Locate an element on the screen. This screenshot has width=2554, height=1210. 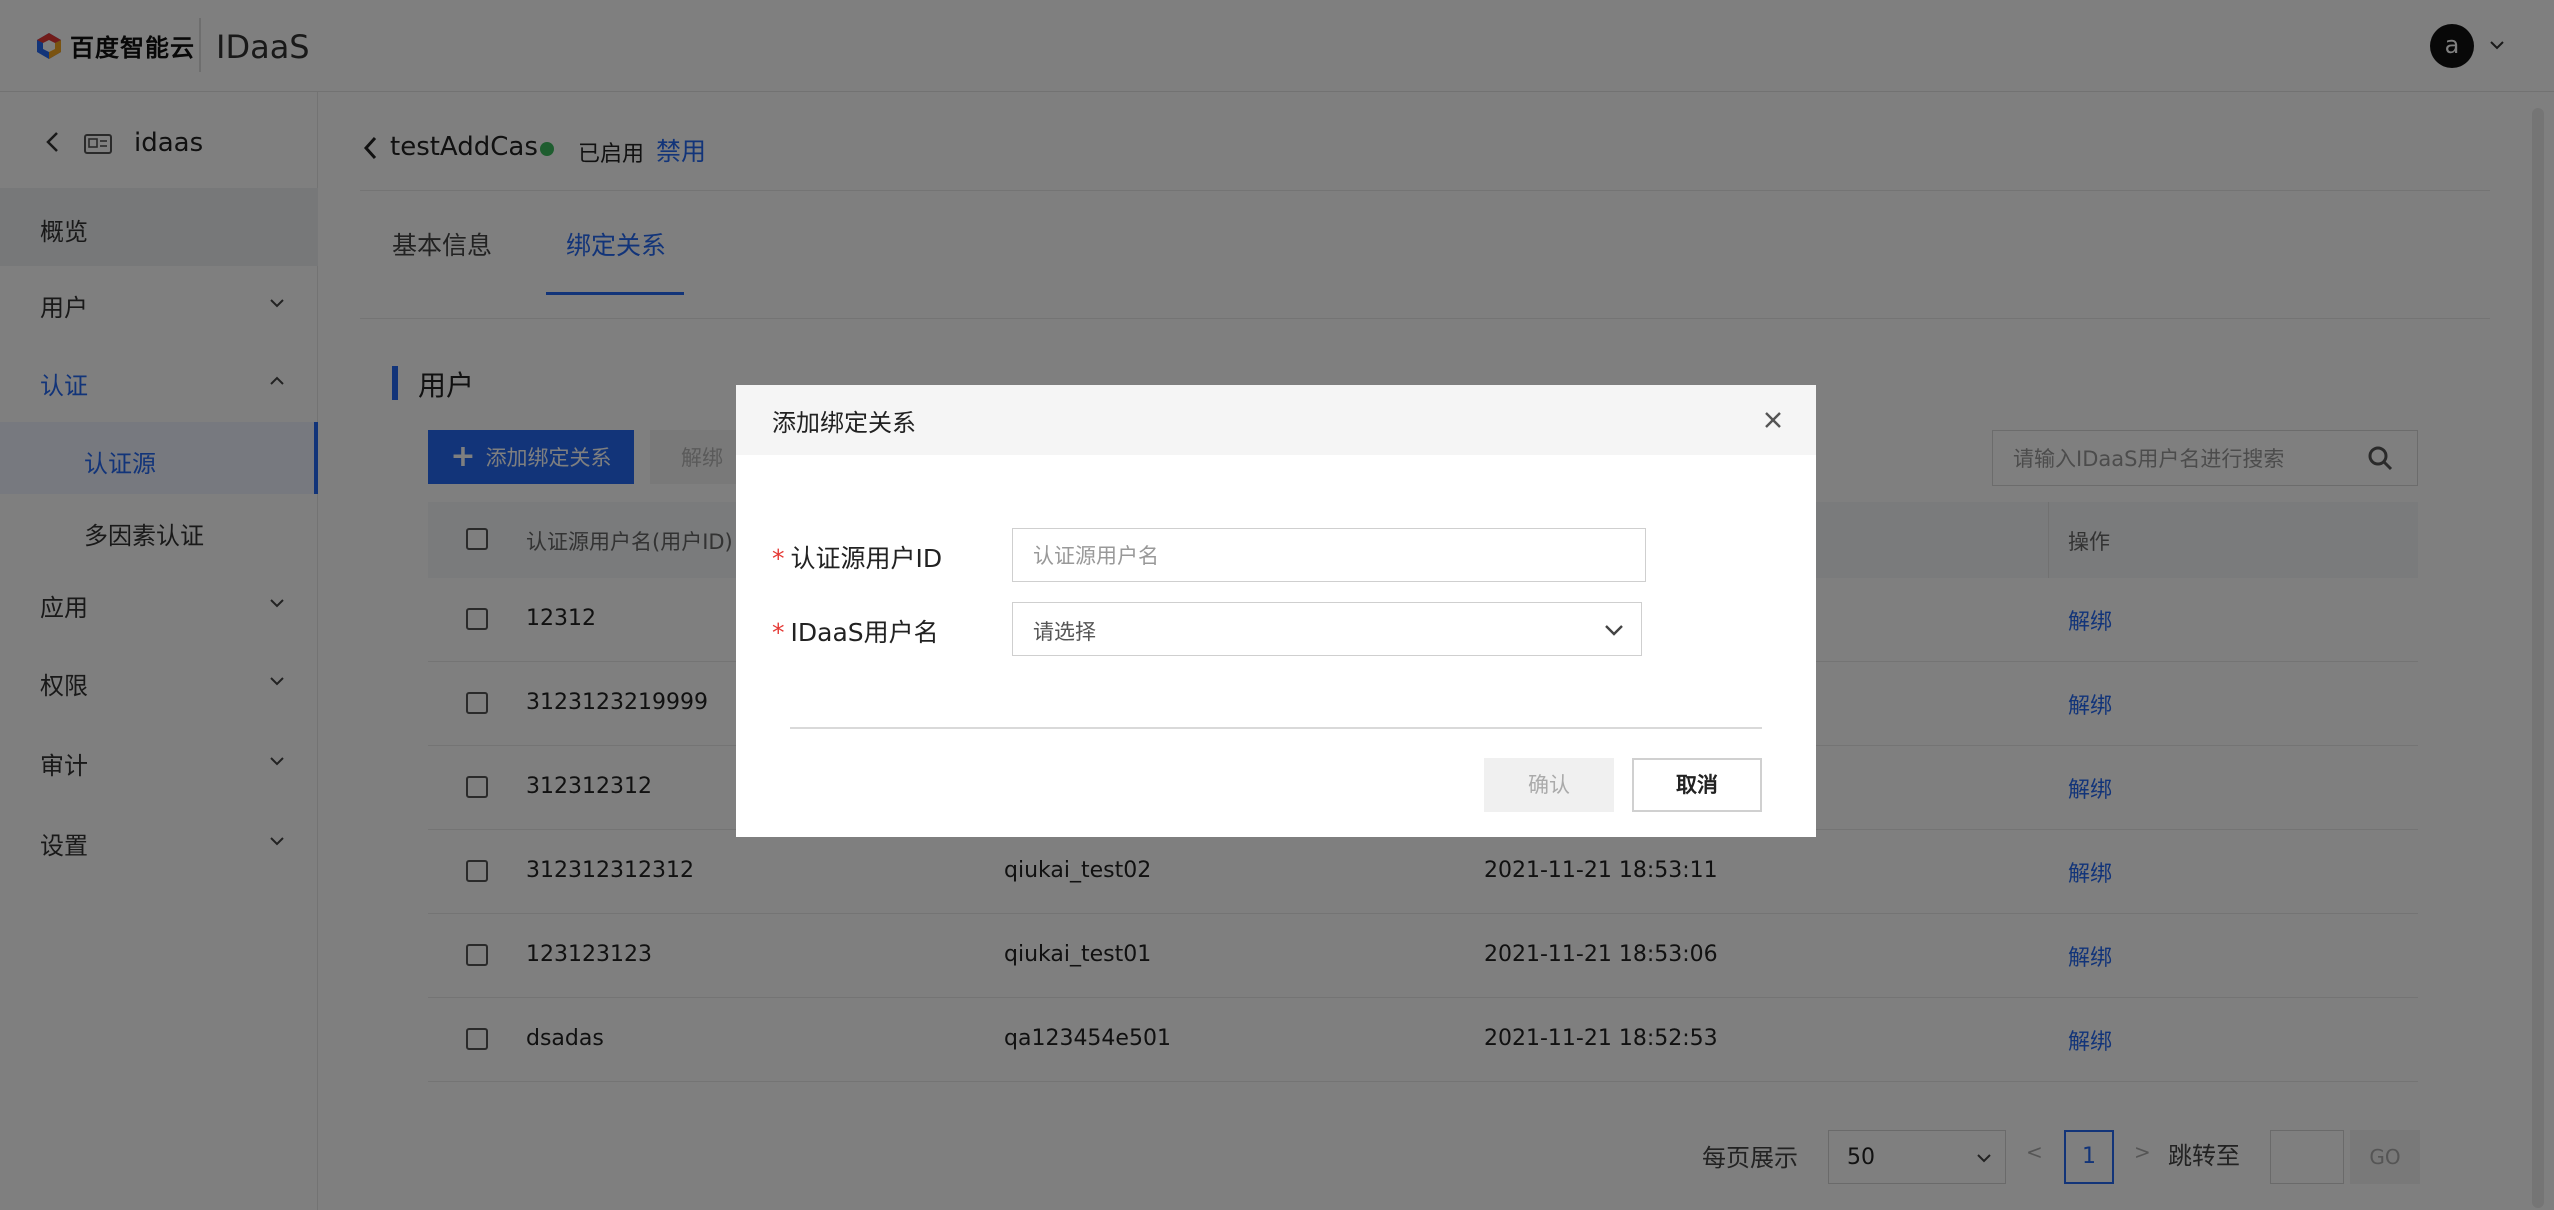
idaas-username-label-text: IDaaS用户名 is located at coordinates (864, 632).